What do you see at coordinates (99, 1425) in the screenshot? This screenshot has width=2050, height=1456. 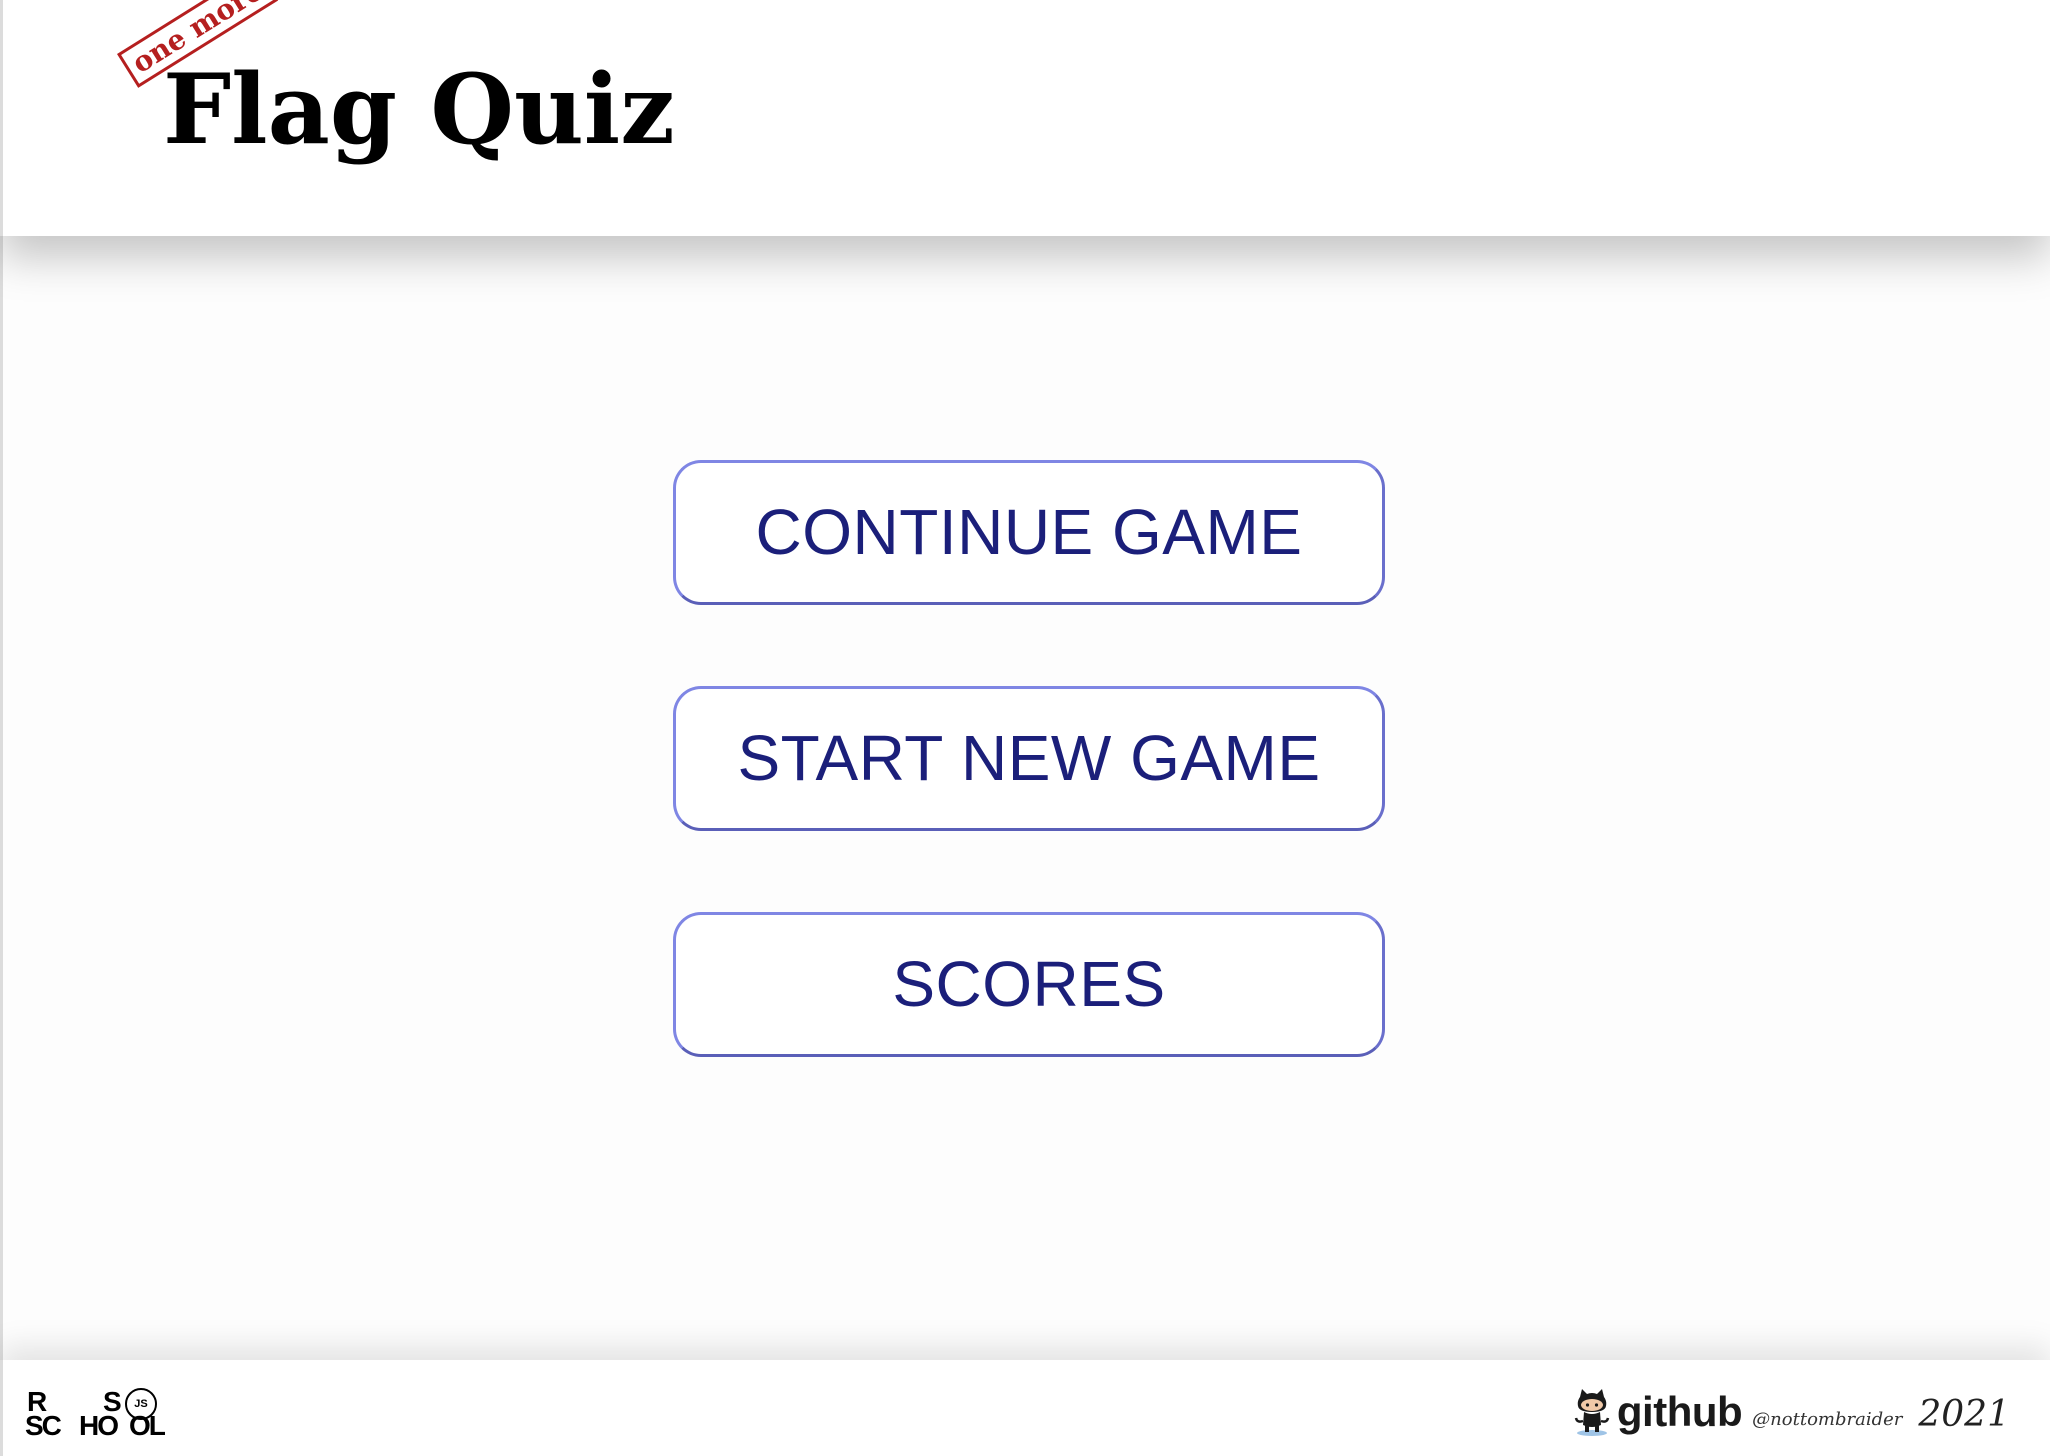 I see `rs-logo-ho: HO` at bounding box center [99, 1425].